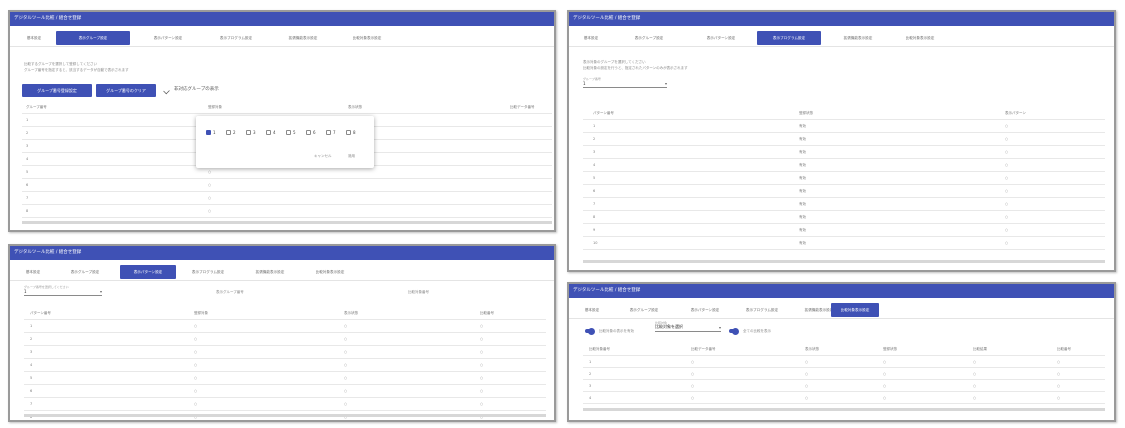 This screenshot has width=1125, height=428. I want to click on table-header: グループ番号 登録対象 表示状態 比較データ番号, so click(287, 109).